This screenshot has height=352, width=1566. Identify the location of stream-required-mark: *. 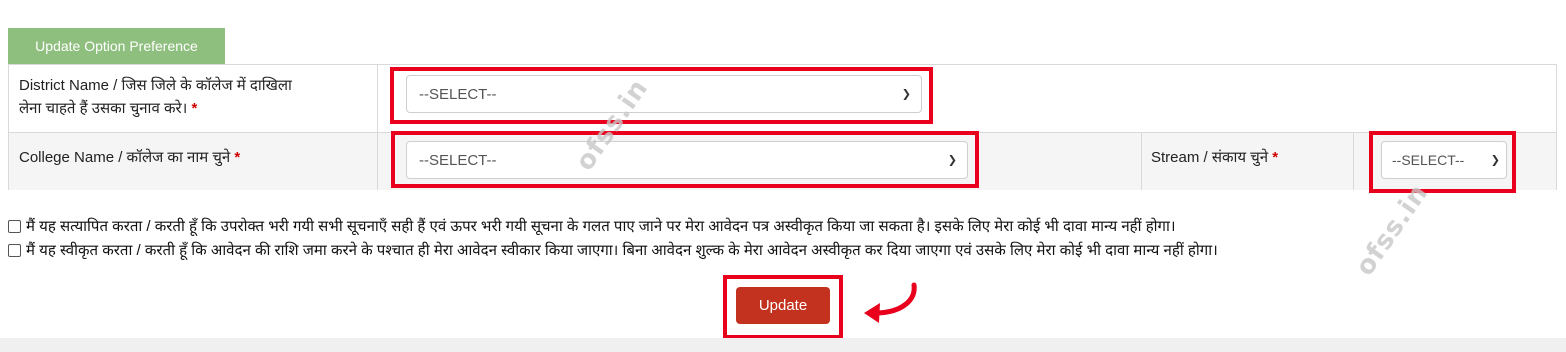
(1275, 157).